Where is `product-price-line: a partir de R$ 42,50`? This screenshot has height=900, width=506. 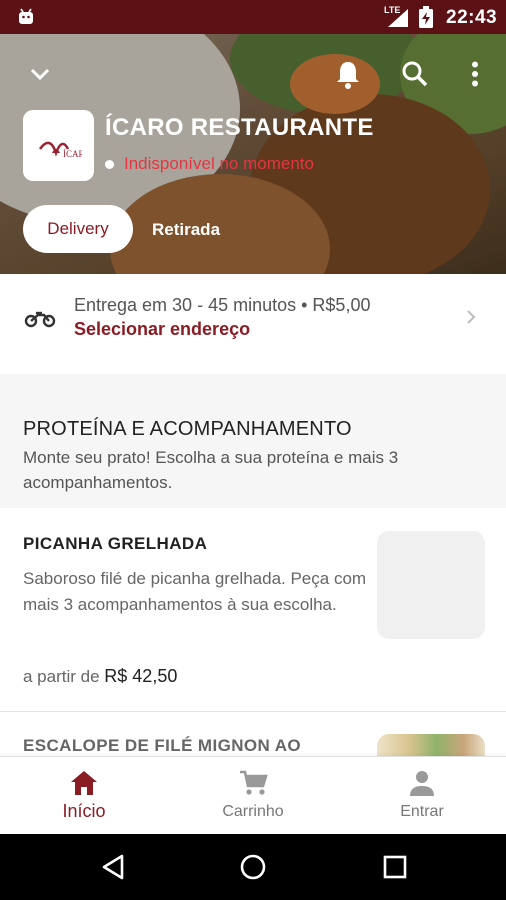 product-price-line: a partir de R$ 42,50 is located at coordinates (100, 676).